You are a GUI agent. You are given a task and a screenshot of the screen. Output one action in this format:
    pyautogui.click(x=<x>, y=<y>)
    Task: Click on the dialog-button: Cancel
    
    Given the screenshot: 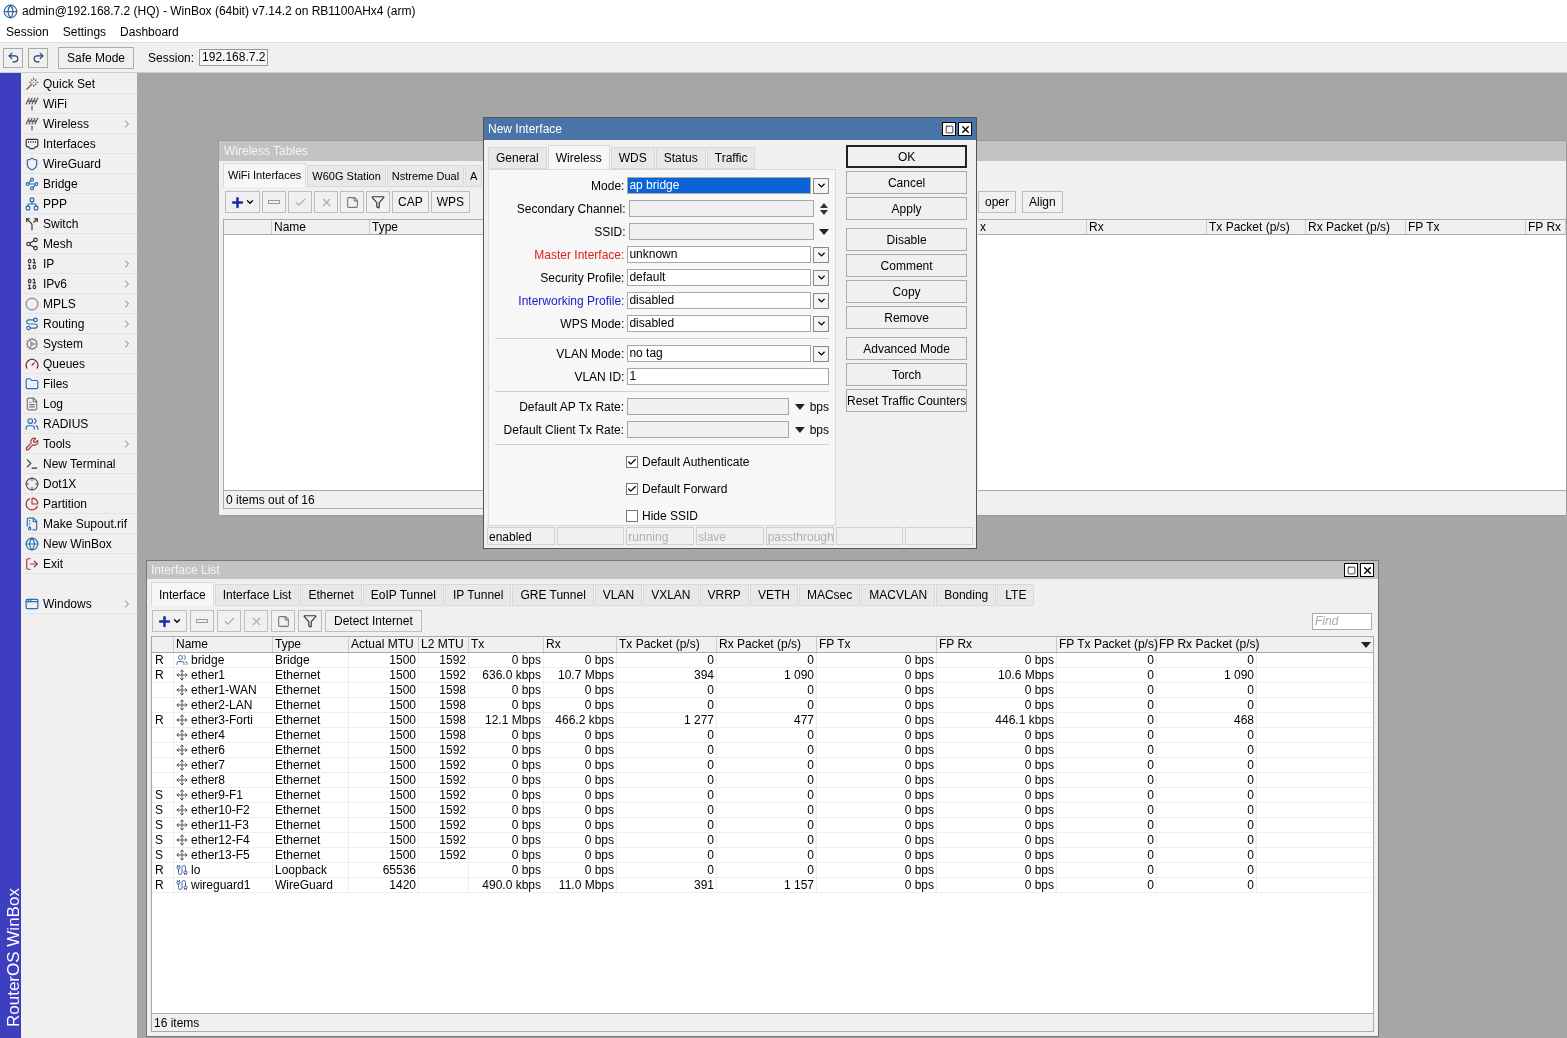 What is the action you would take?
    pyautogui.click(x=907, y=182)
    